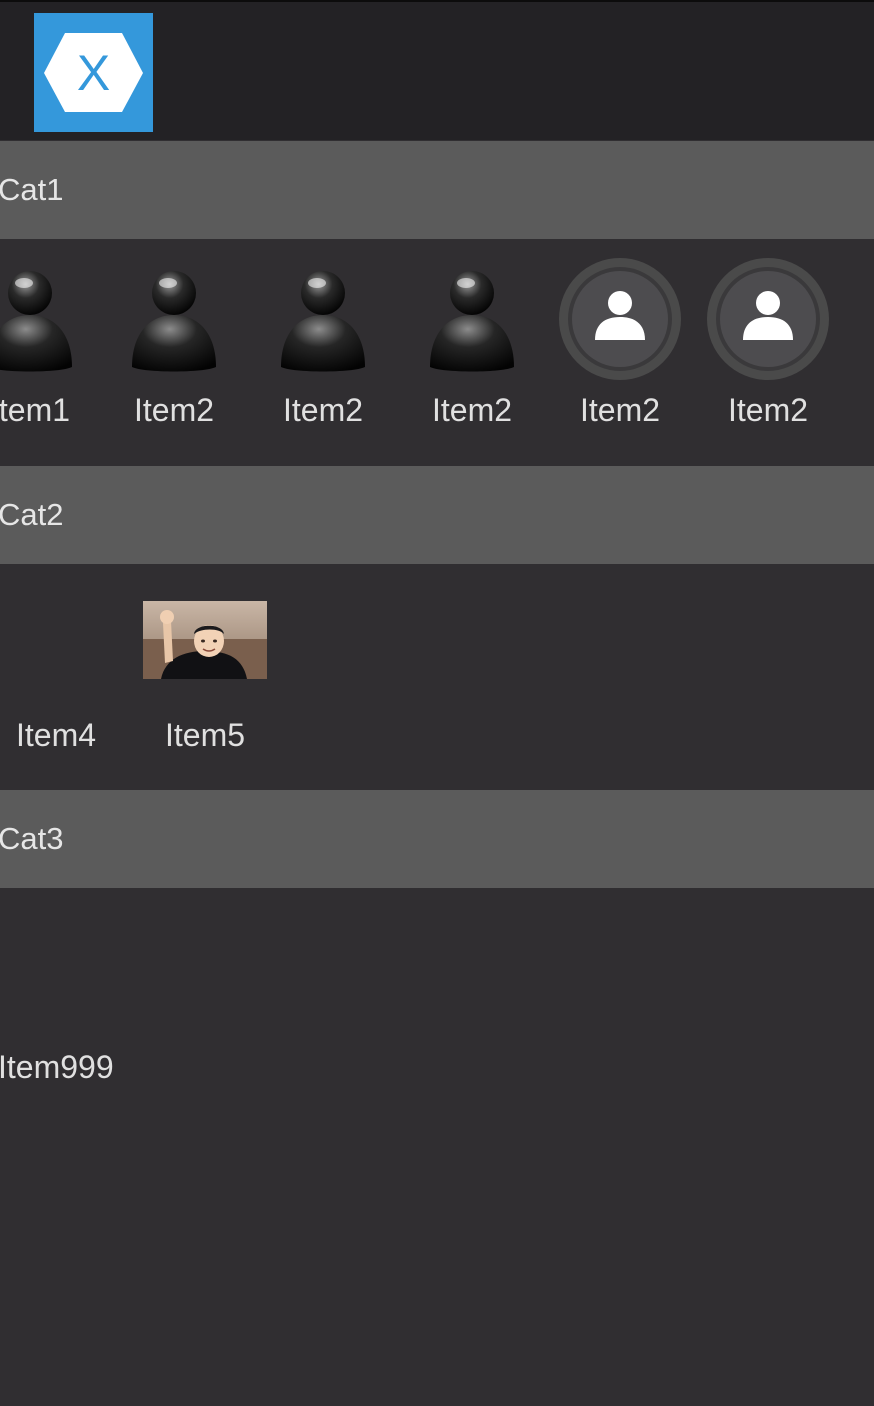 The image size is (874, 1406). I want to click on photo-thumbnail, so click(205, 640).